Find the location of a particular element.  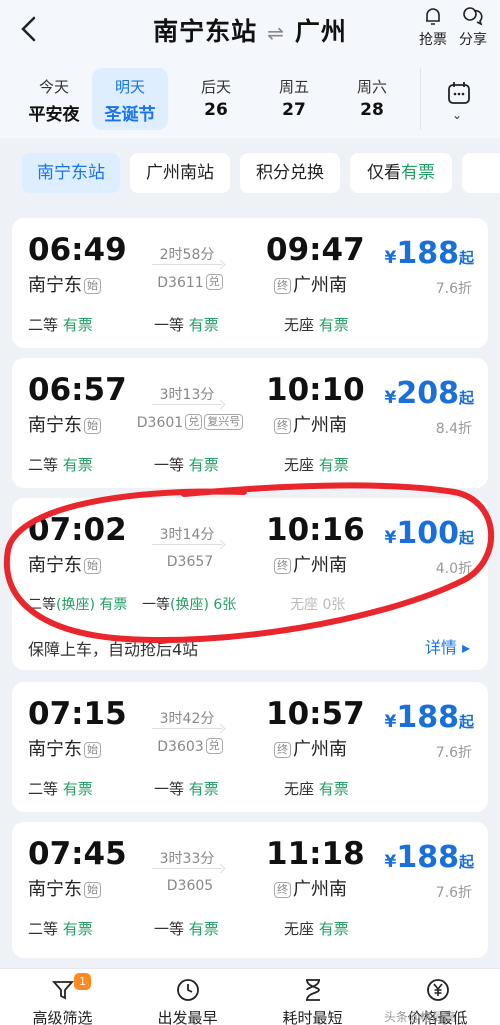

details-link: 详情 ▸ is located at coordinates (447, 646).